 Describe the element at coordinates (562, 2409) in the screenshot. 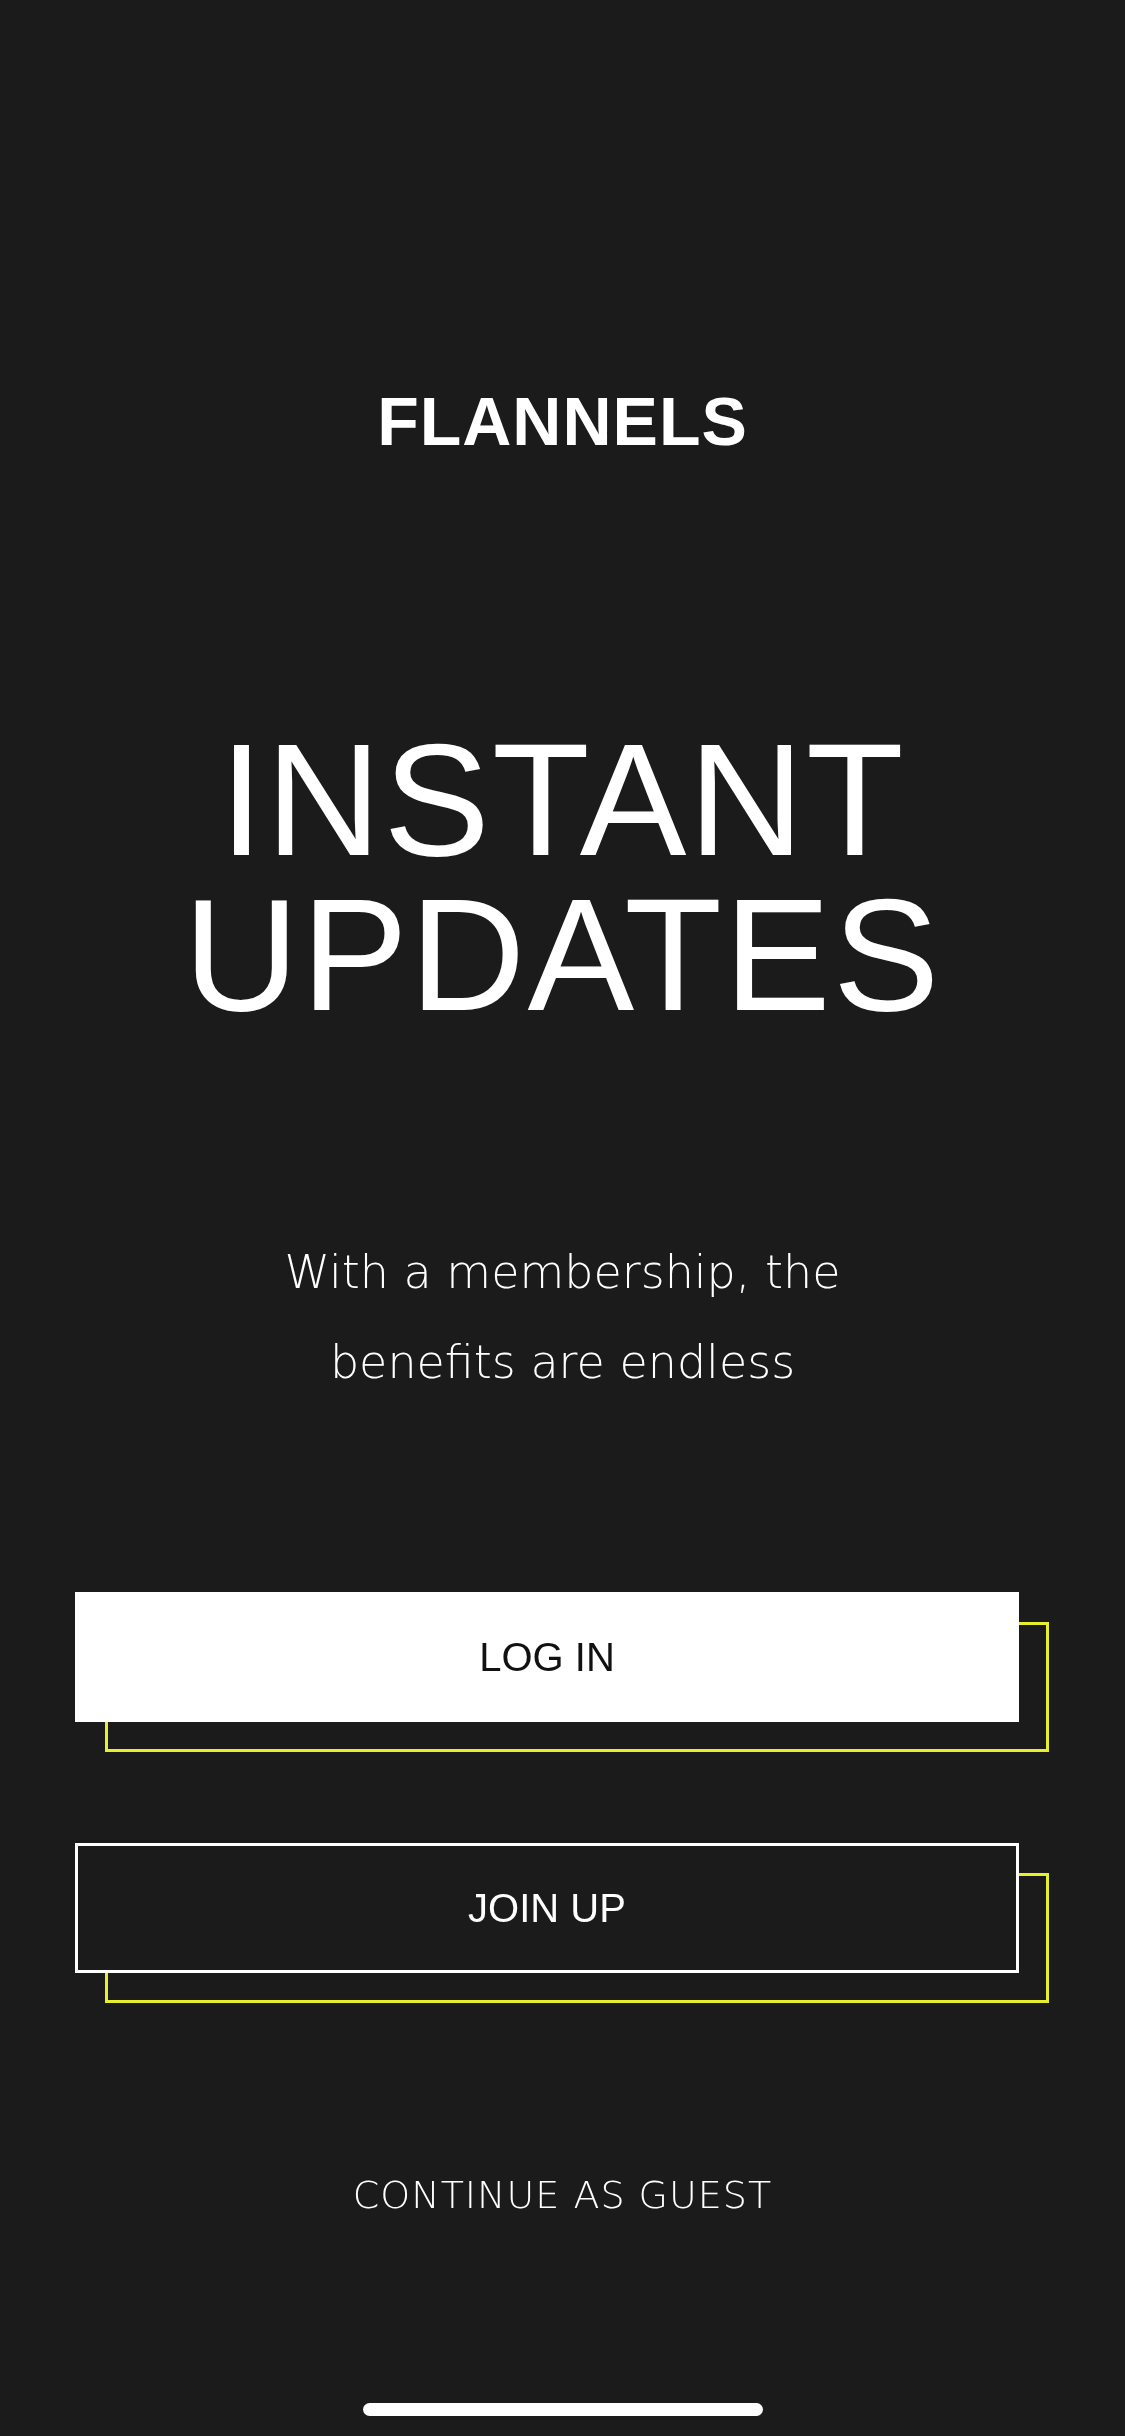

I see `home-indicator` at that location.